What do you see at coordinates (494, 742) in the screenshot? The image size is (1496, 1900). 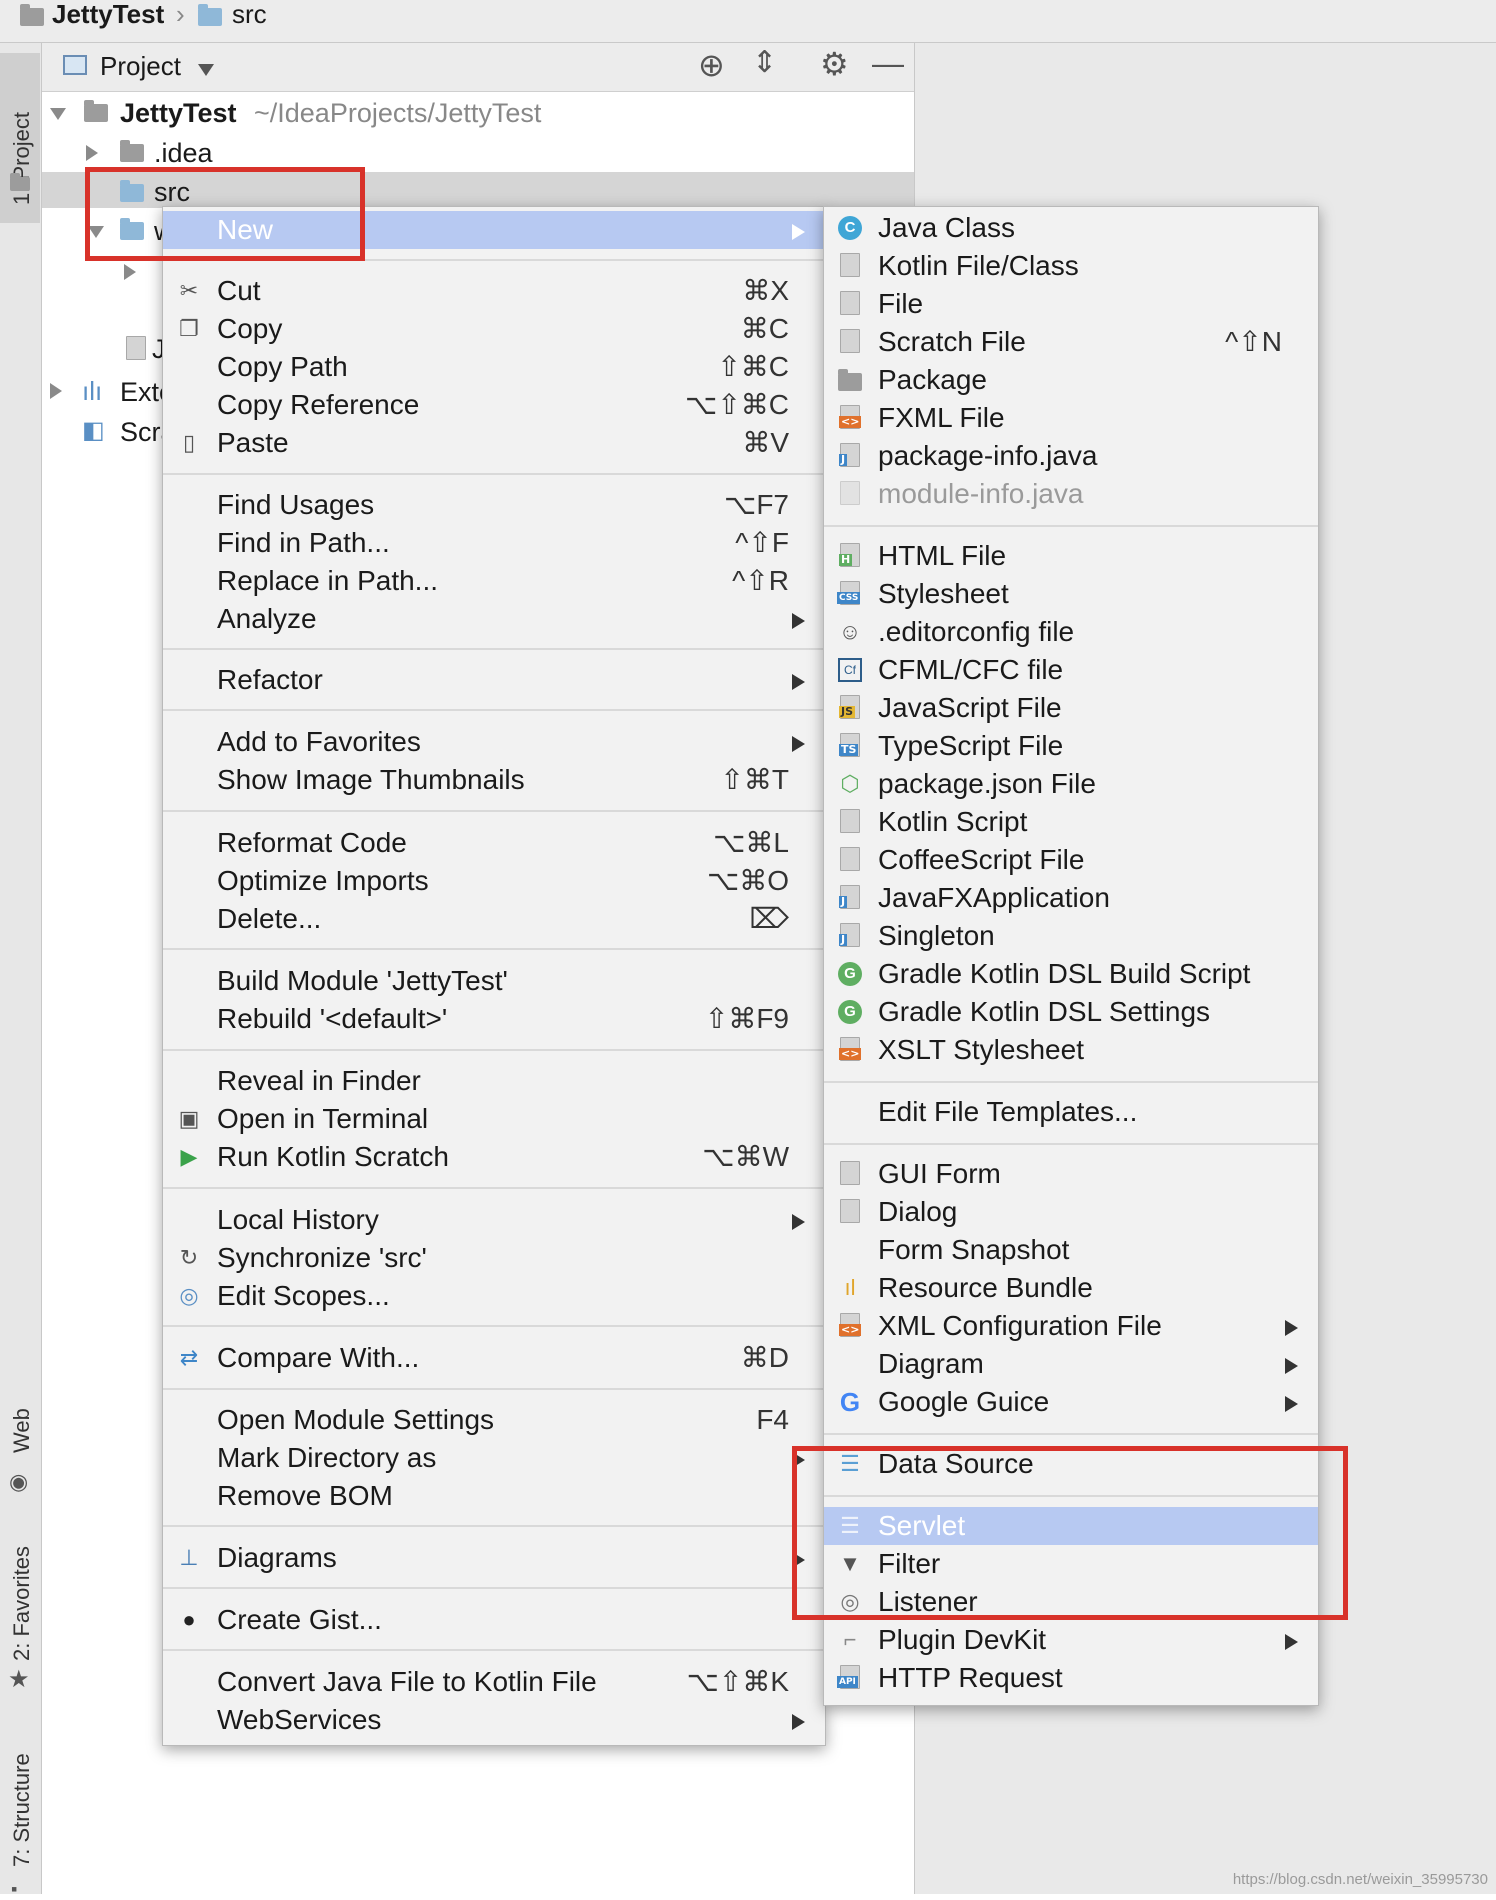 I see `menu-item-add-to-favorites: Add to Favorites` at bounding box center [494, 742].